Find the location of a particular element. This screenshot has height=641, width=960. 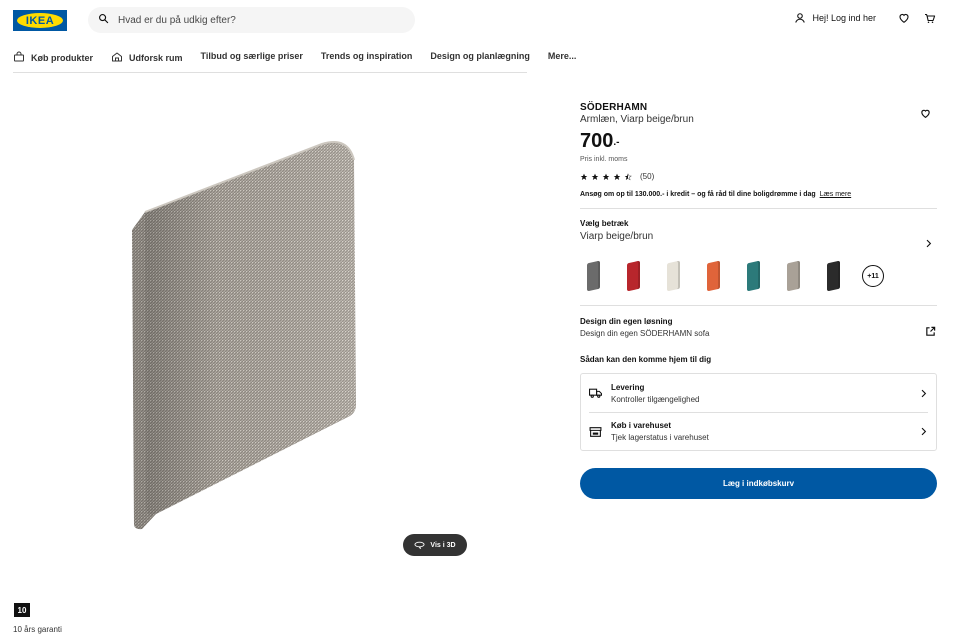

delivery-section-title: Sådan kan den komme hjem til dig is located at coordinates (646, 359).